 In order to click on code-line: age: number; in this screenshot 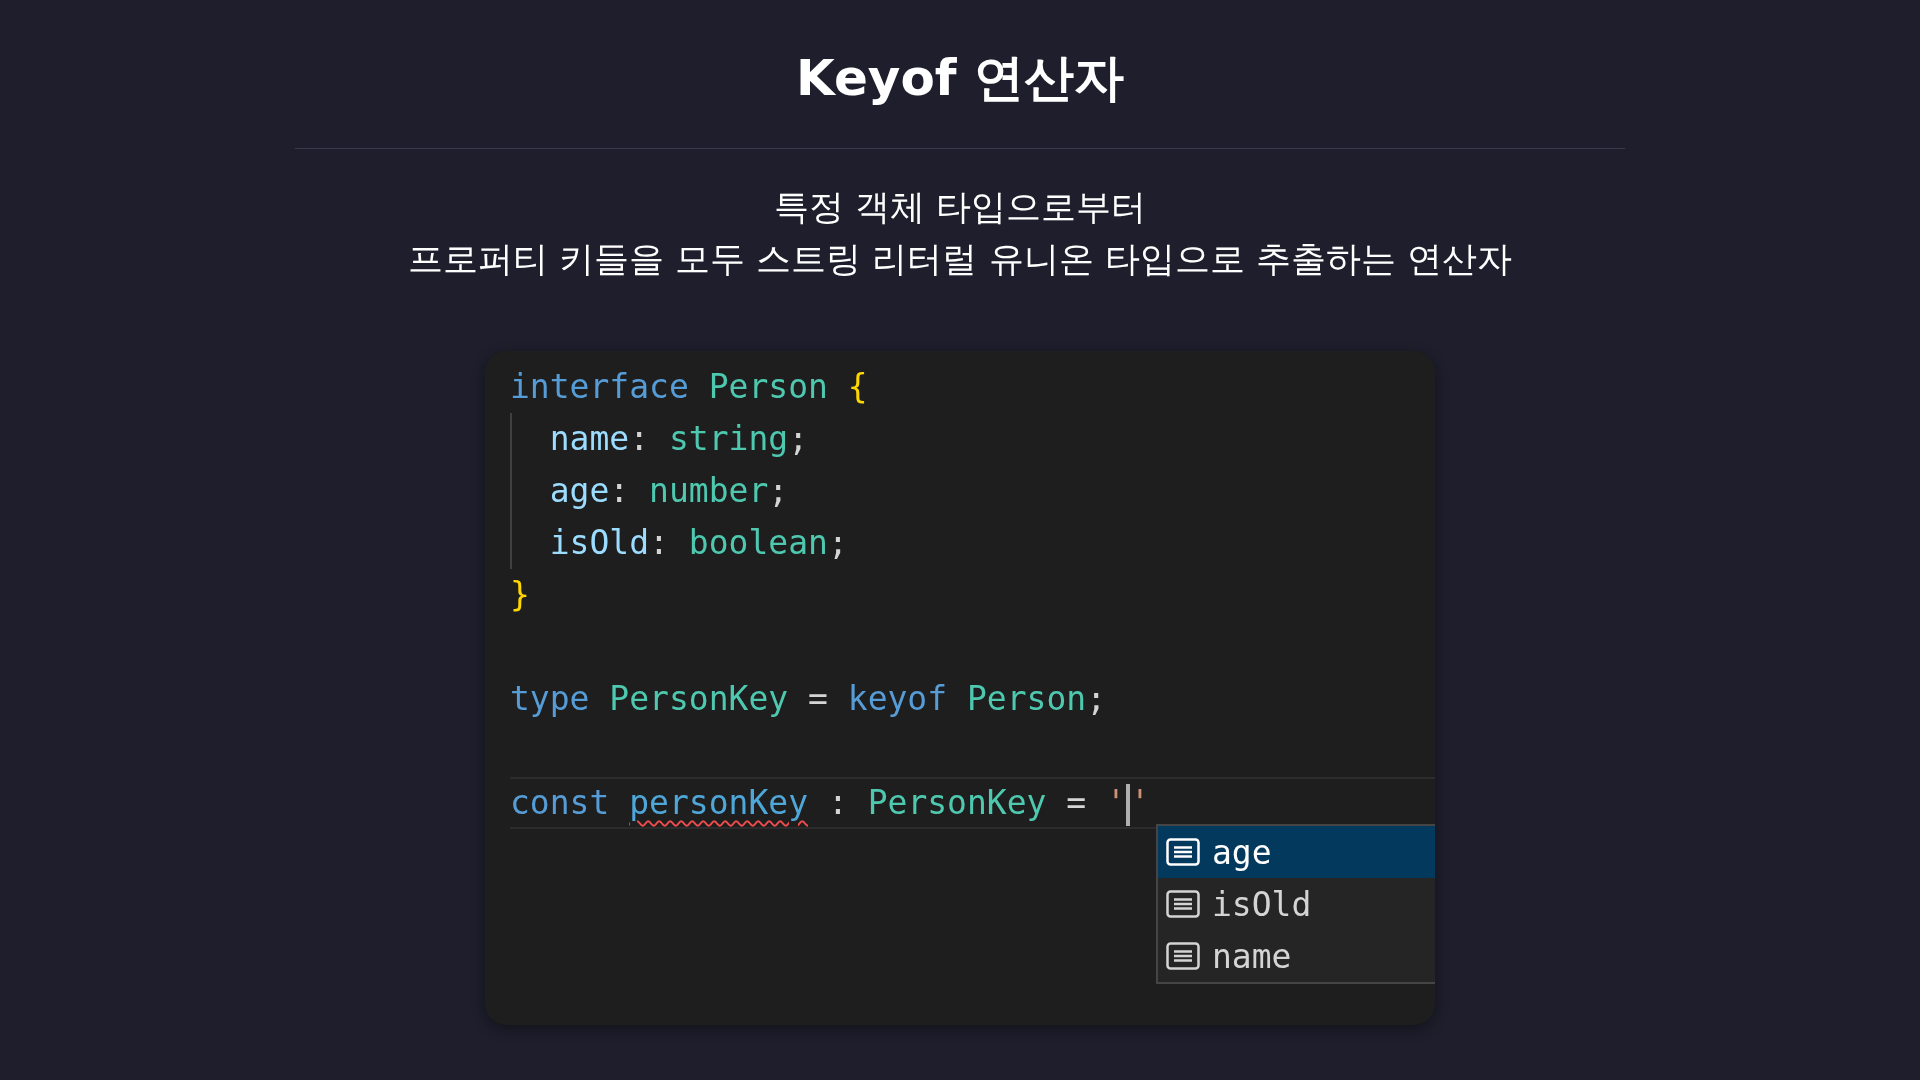, I will do `click(669, 491)`.